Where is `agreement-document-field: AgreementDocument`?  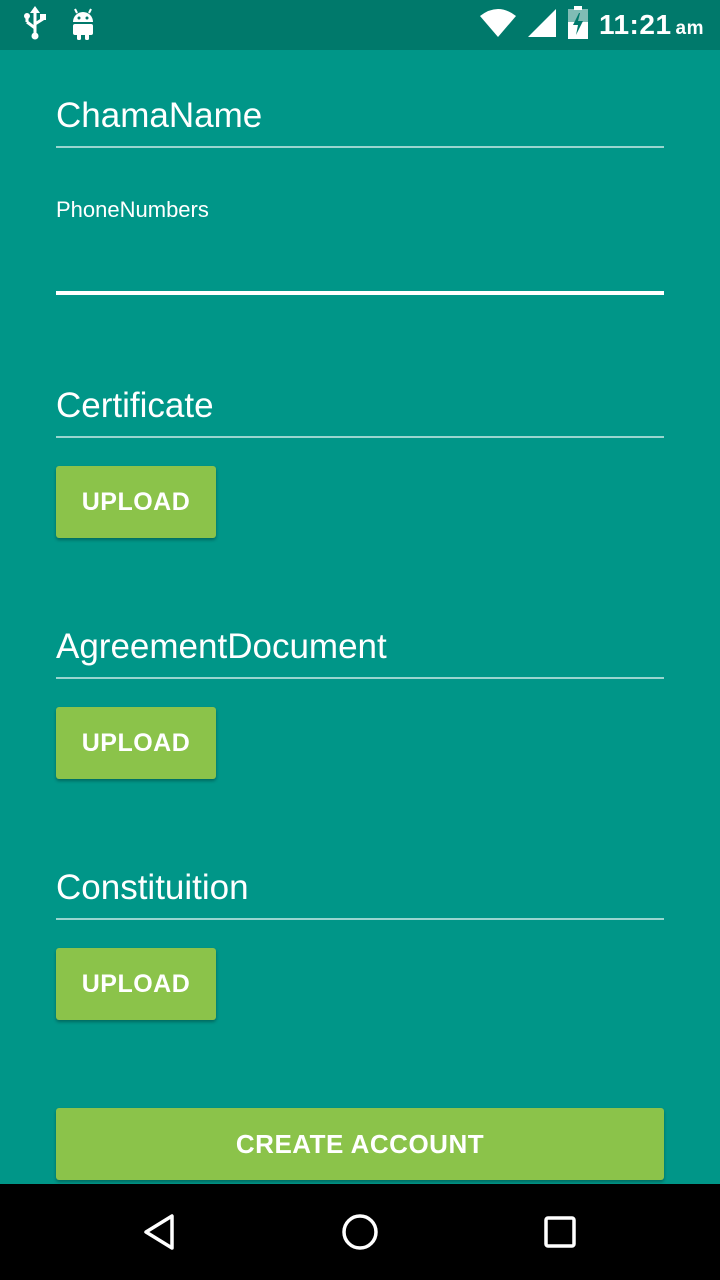
agreement-document-field: AgreementDocument is located at coordinates (360, 653).